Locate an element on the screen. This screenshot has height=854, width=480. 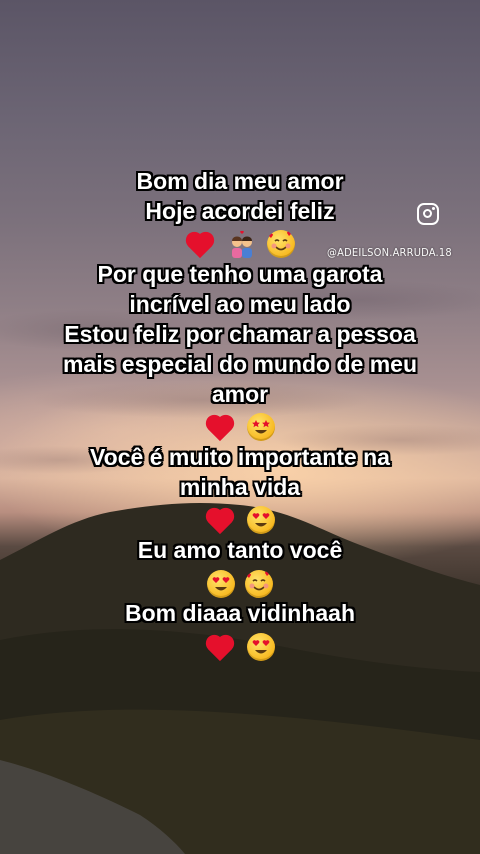
message-line: incrível ao meu lado is located at coordinates (240, 304).